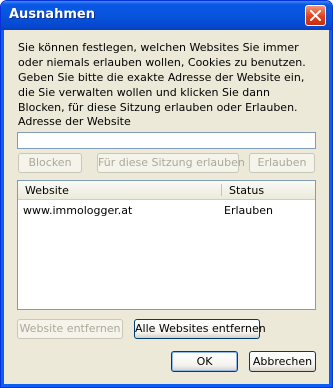 The height and width of the screenshot is (388, 333). Describe the element at coordinates (282, 163) in the screenshot. I see `allow-button: Erlauben` at that location.